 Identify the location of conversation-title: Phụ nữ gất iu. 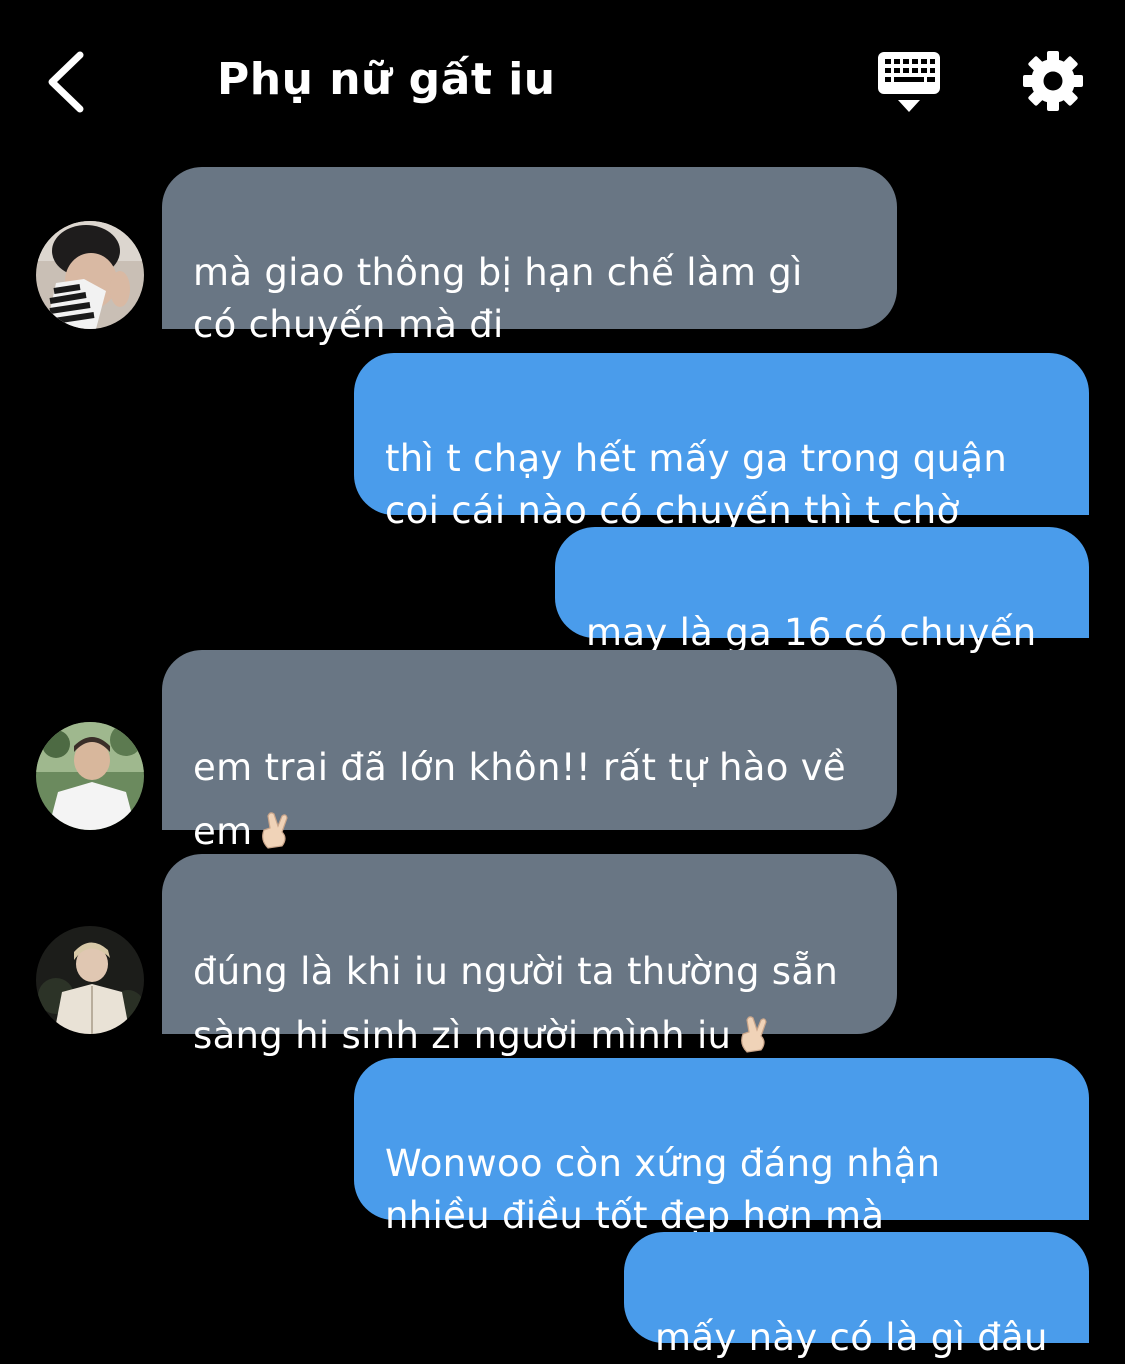
(386, 79).